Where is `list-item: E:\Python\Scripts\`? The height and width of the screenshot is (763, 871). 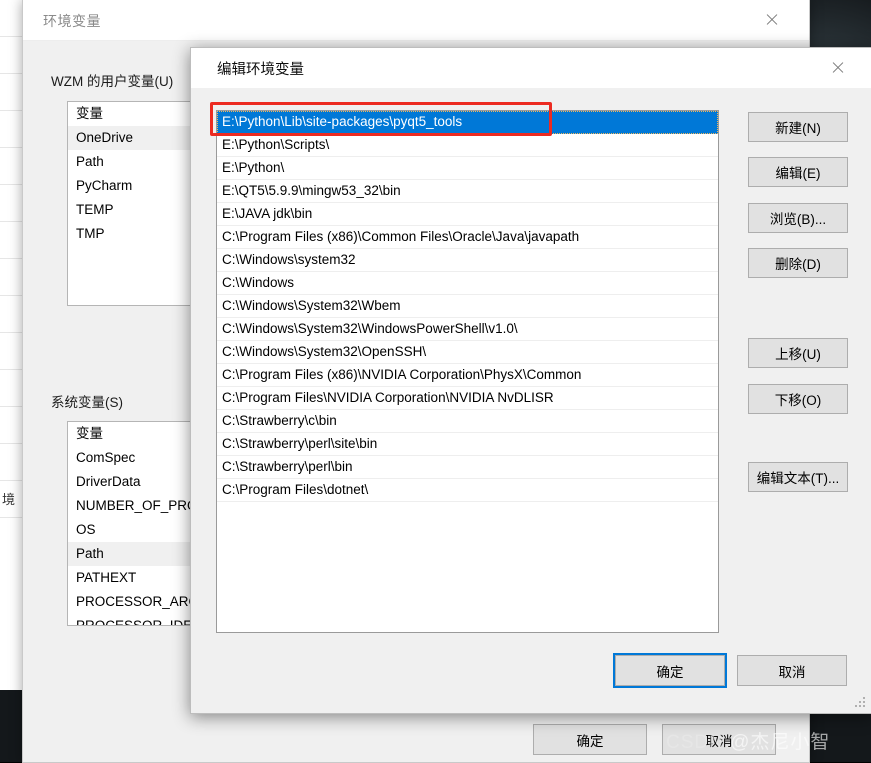
list-item: E:\Python\Scripts\ is located at coordinates (467, 145).